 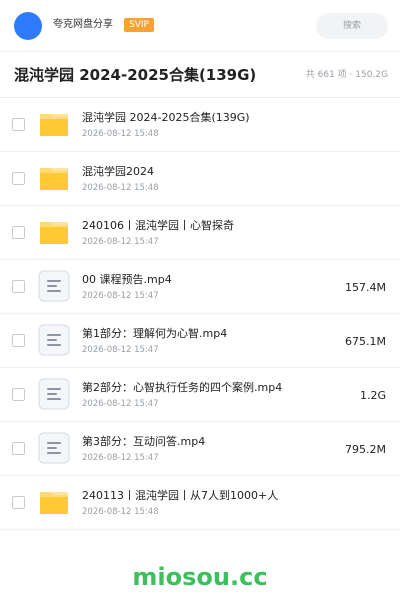 What do you see at coordinates (346, 75) in the screenshot?
I see `item-summary: 共 661 项 · 150.2G` at bounding box center [346, 75].